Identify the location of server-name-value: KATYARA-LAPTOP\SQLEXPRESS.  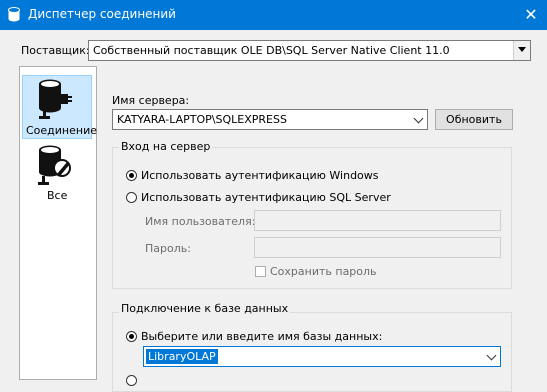
(202, 119).